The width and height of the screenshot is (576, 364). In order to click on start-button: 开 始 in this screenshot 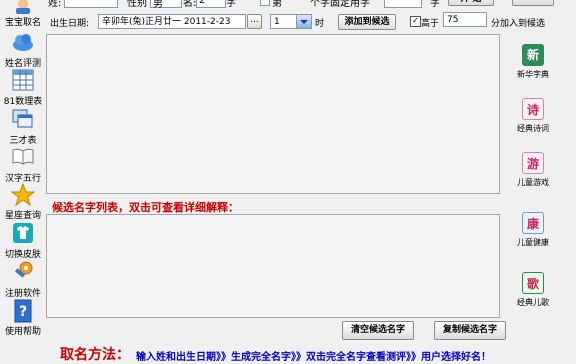, I will do `click(471, 3)`.